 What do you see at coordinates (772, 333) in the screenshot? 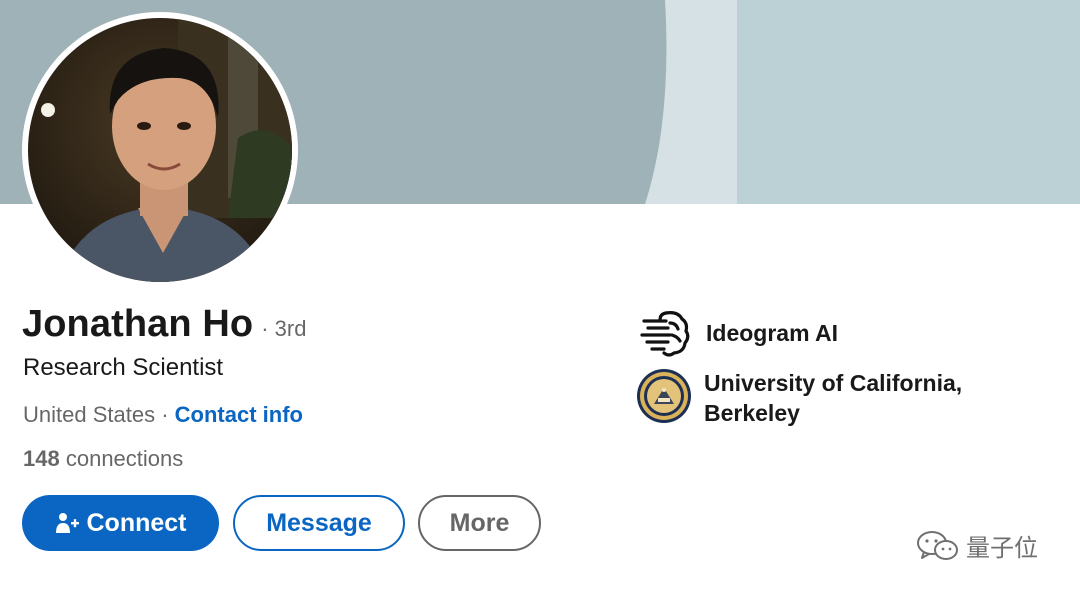
I see `company-name: Ideogram AI` at bounding box center [772, 333].